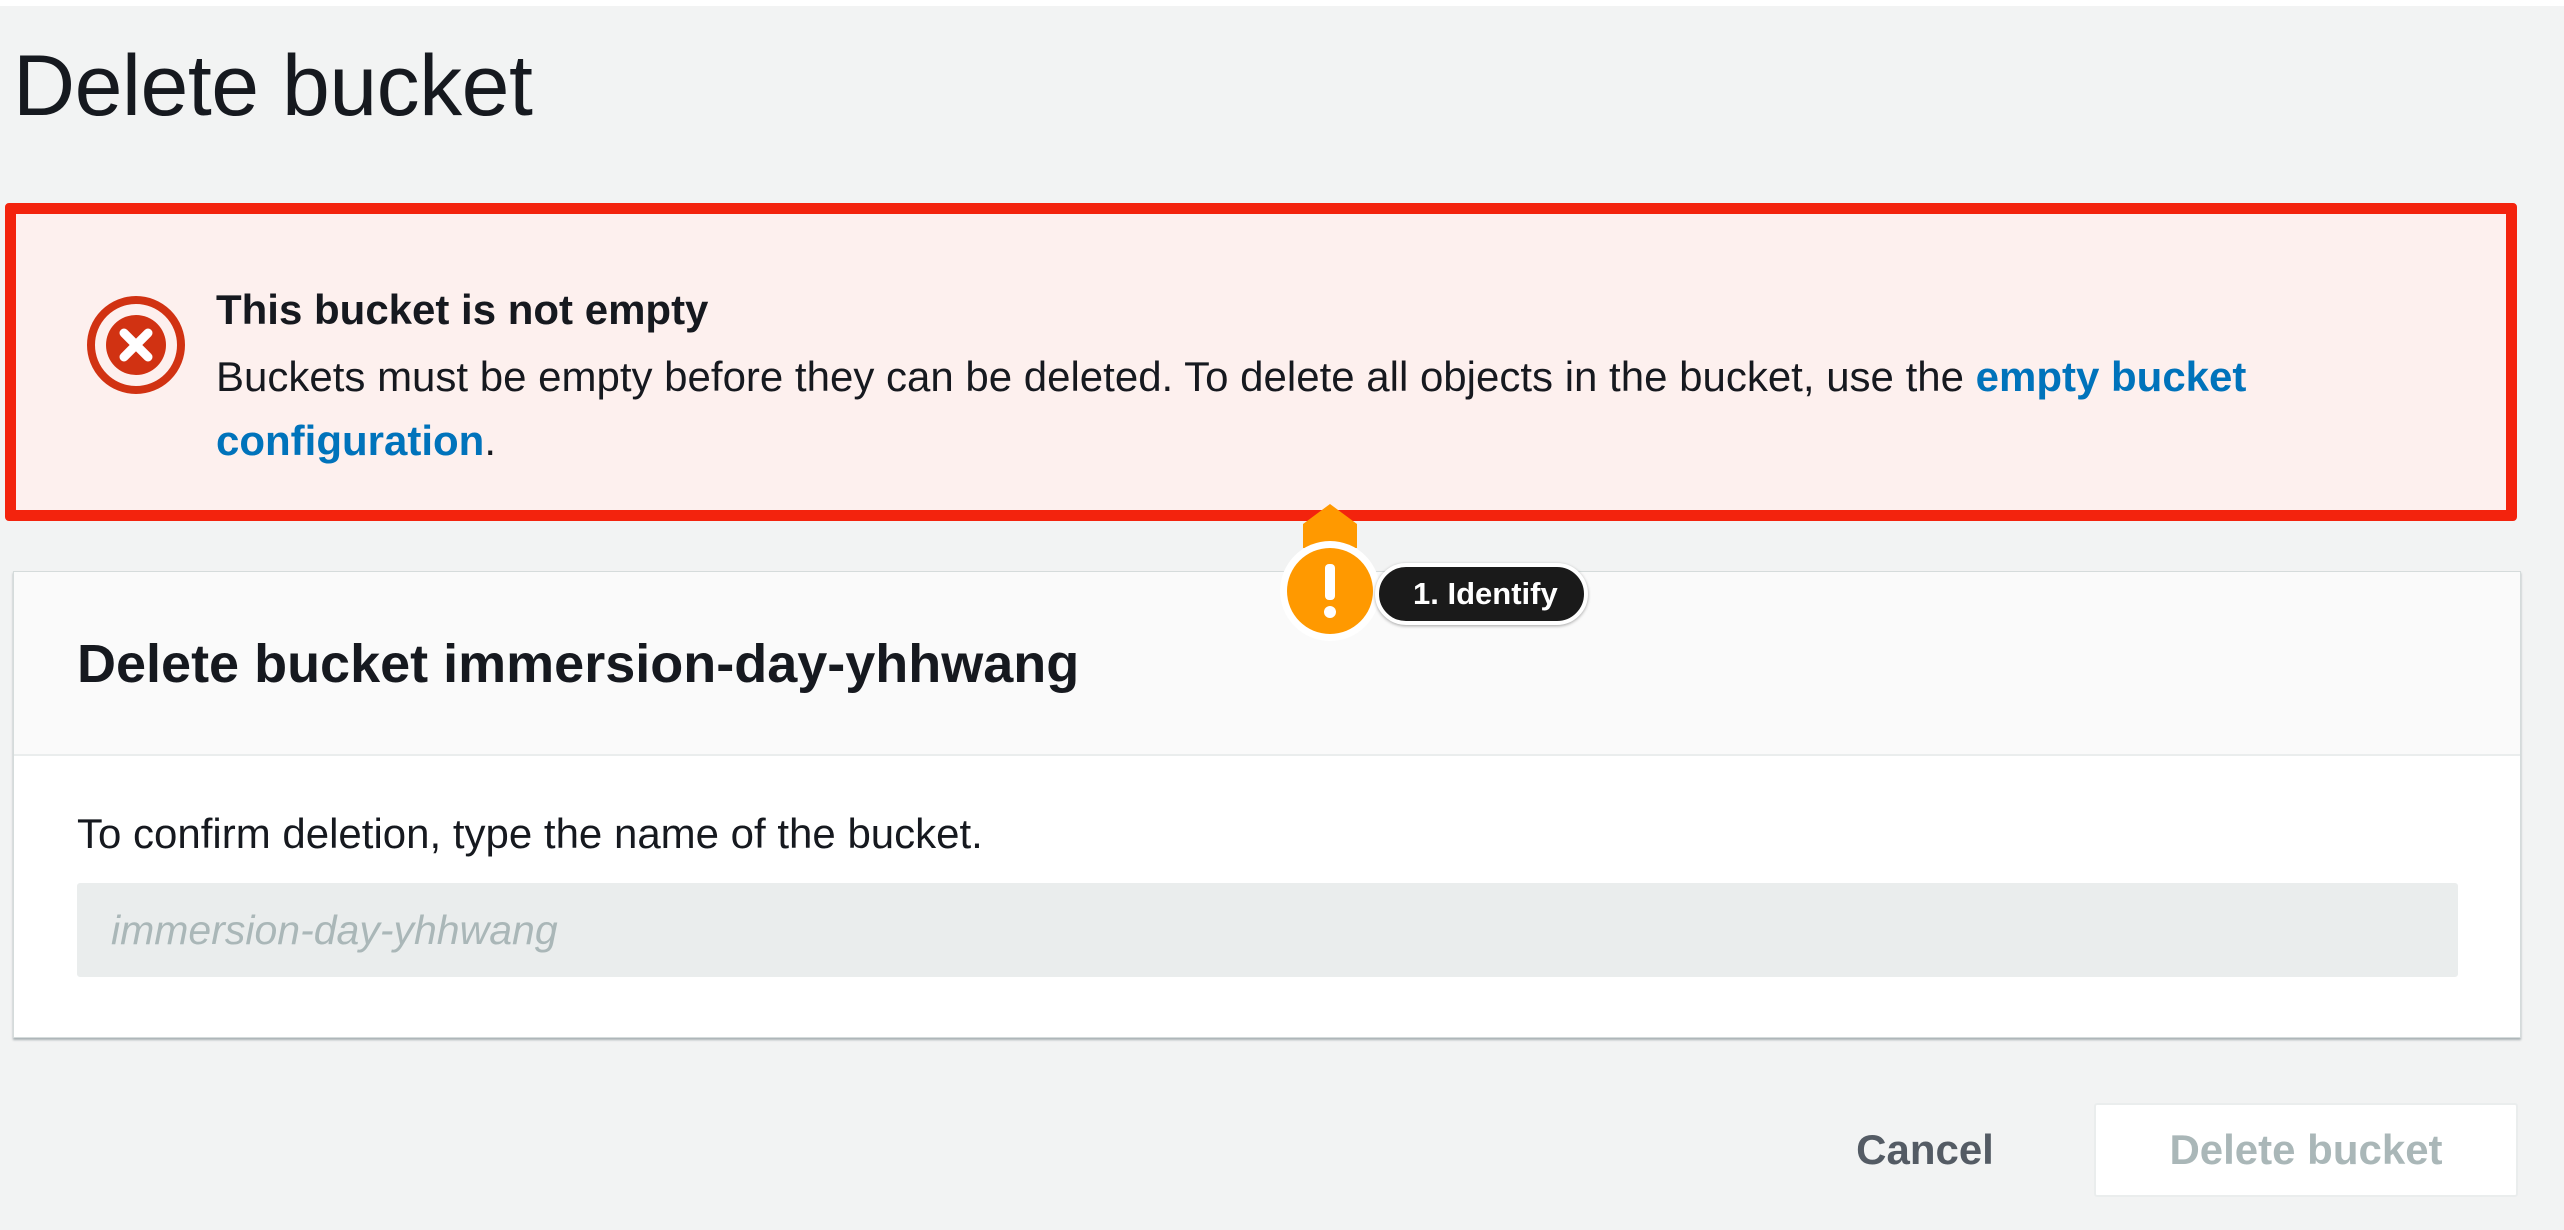  Describe the element at coordinates (1330, 591) in the screenshot. I see `exclamation-icon` at that location.